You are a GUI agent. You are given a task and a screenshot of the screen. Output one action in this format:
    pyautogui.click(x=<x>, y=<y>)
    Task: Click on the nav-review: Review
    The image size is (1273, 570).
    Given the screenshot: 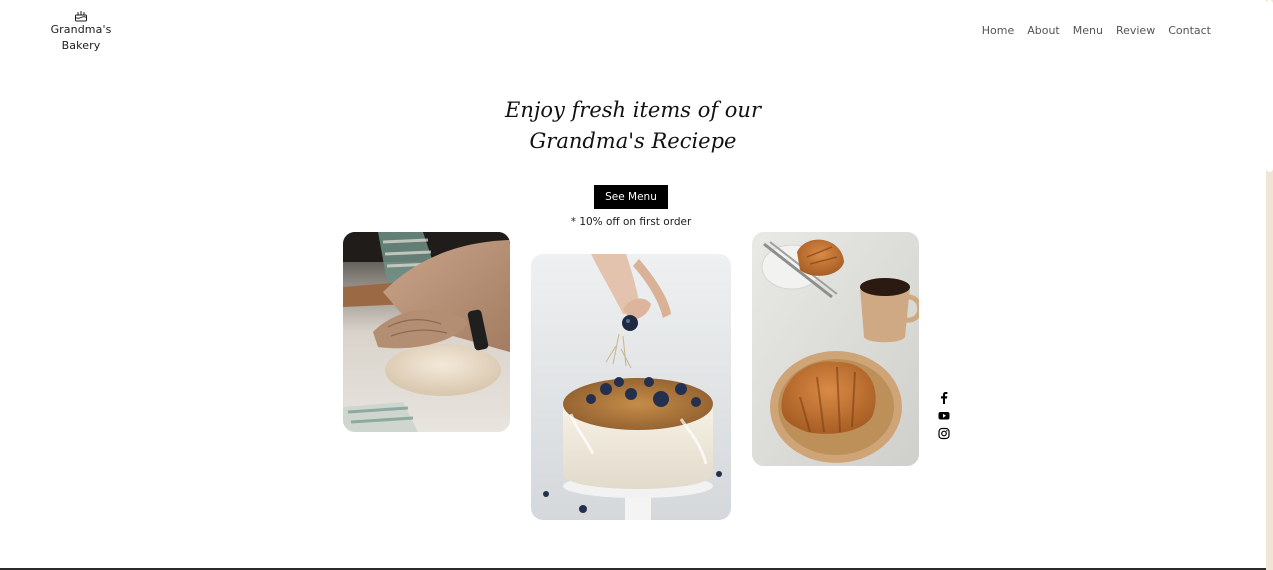 What is the action you would take?
    pyautogui.click(x=1135, y=31)
    